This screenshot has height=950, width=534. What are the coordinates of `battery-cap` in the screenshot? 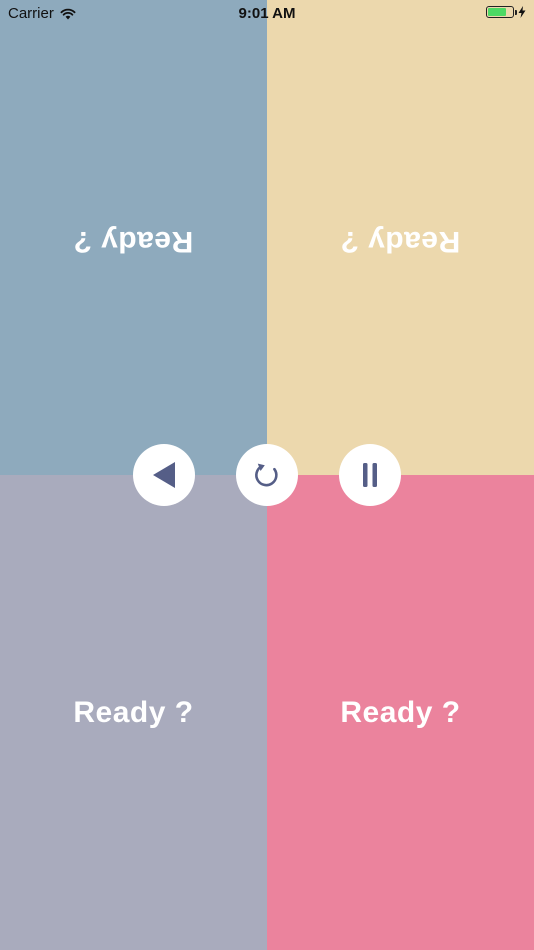 It's located at (516, 12).